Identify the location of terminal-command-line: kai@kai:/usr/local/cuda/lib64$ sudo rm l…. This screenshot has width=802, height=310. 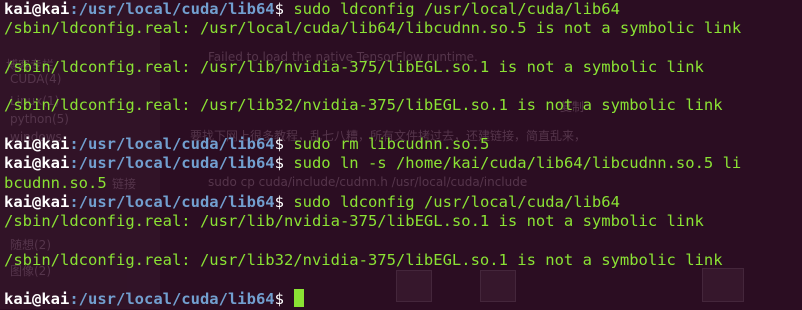
(403, 144).